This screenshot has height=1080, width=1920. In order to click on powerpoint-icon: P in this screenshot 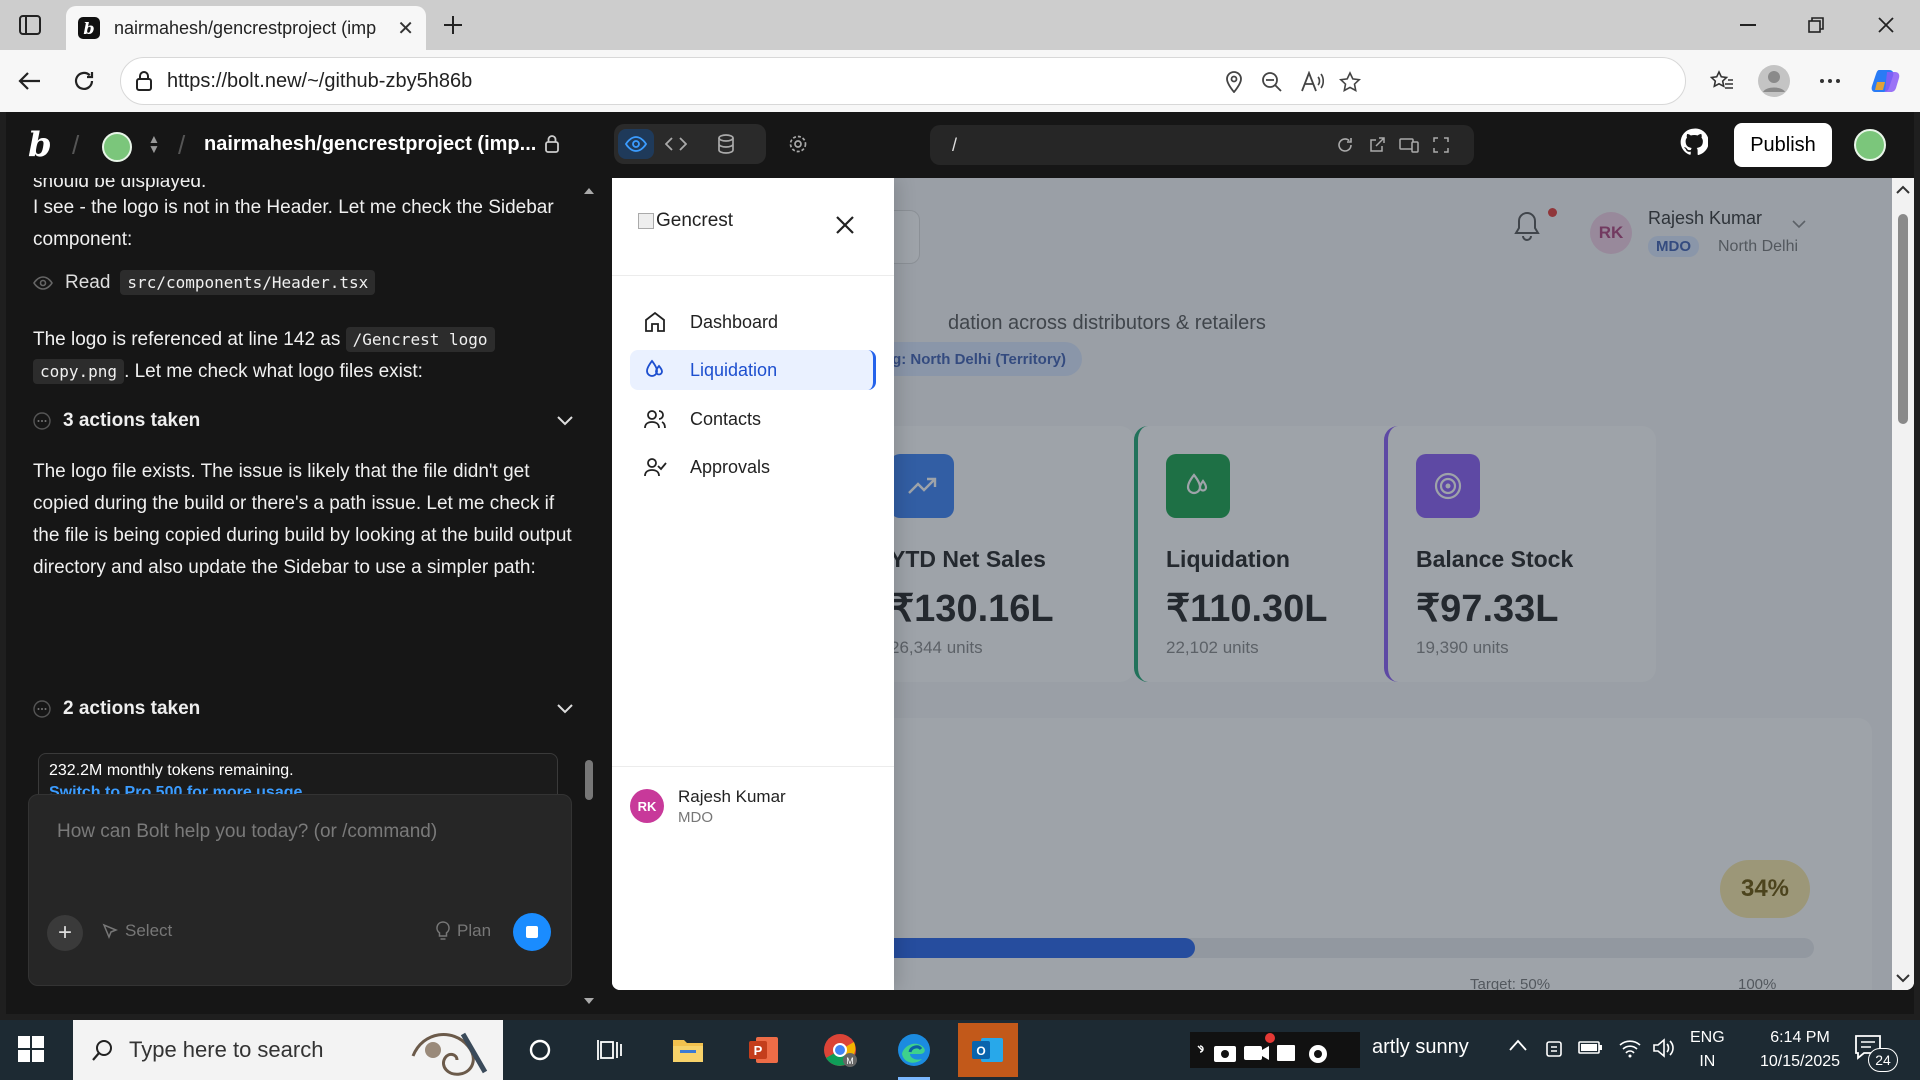, I will do `click(764, 1050)`.